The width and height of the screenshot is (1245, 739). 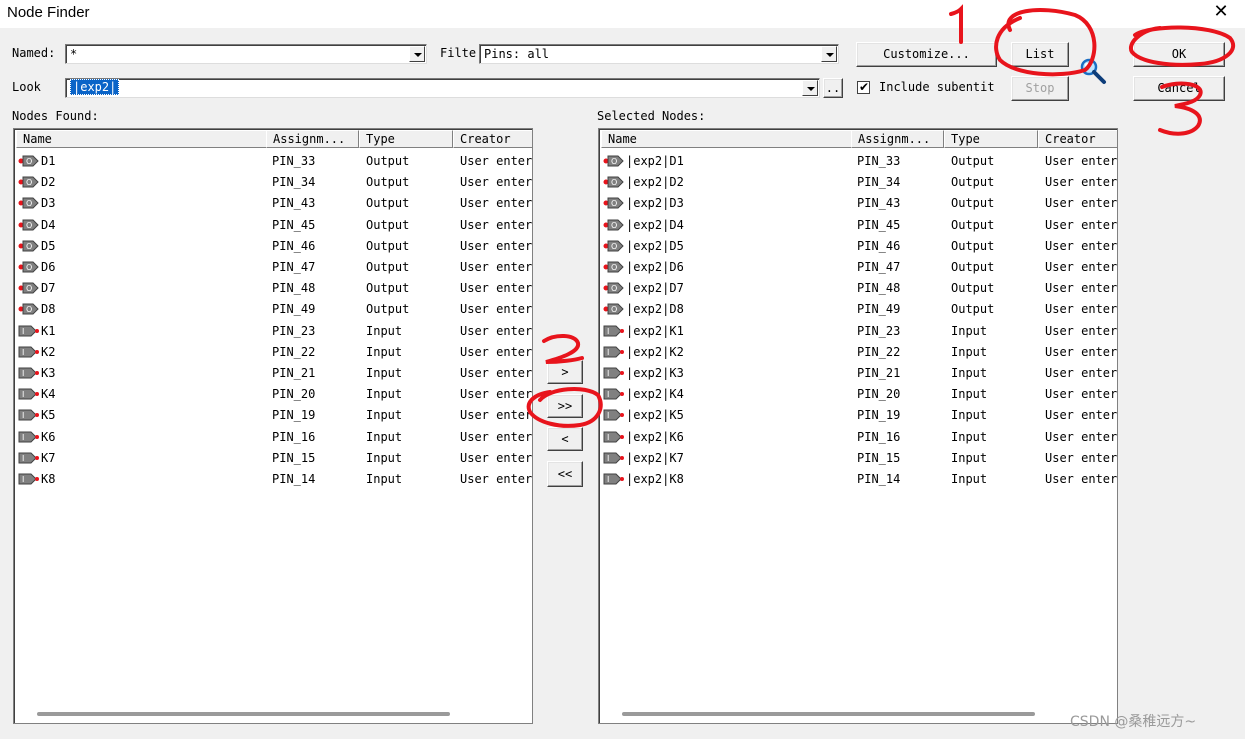 I want to click on table-row: O D6 PIN_47 Output User enter, so click(x=273, y=267).